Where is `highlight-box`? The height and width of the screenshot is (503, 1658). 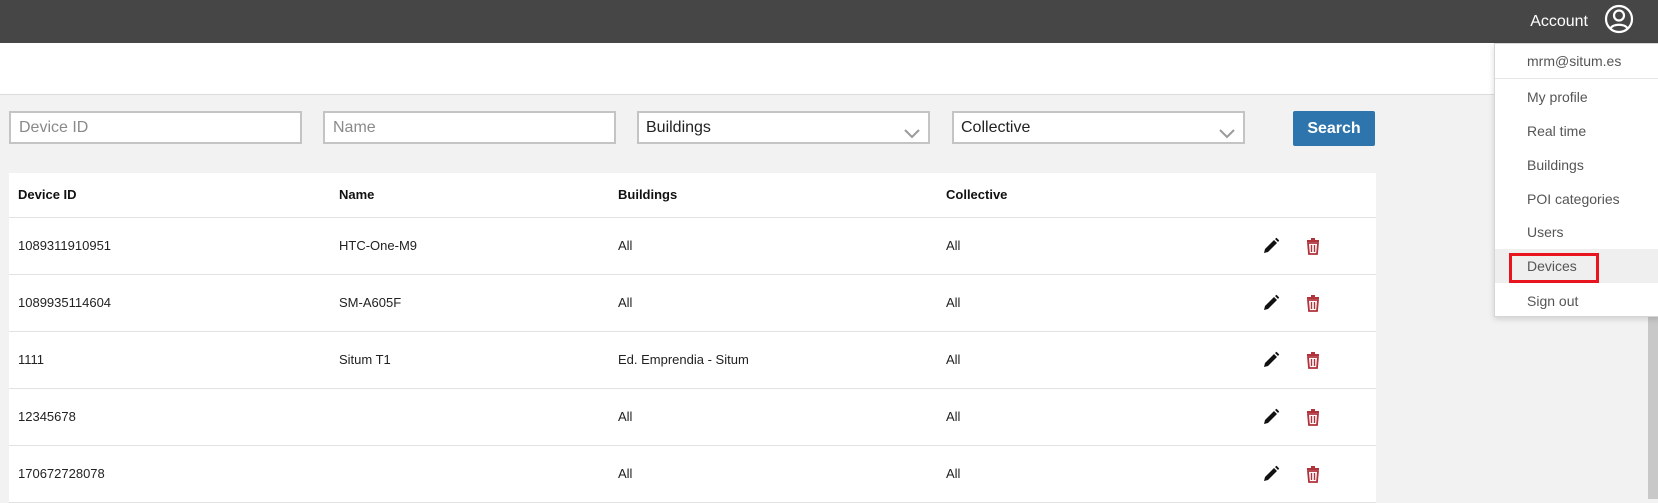 highlight-box is located at coordinates (1554, 268).